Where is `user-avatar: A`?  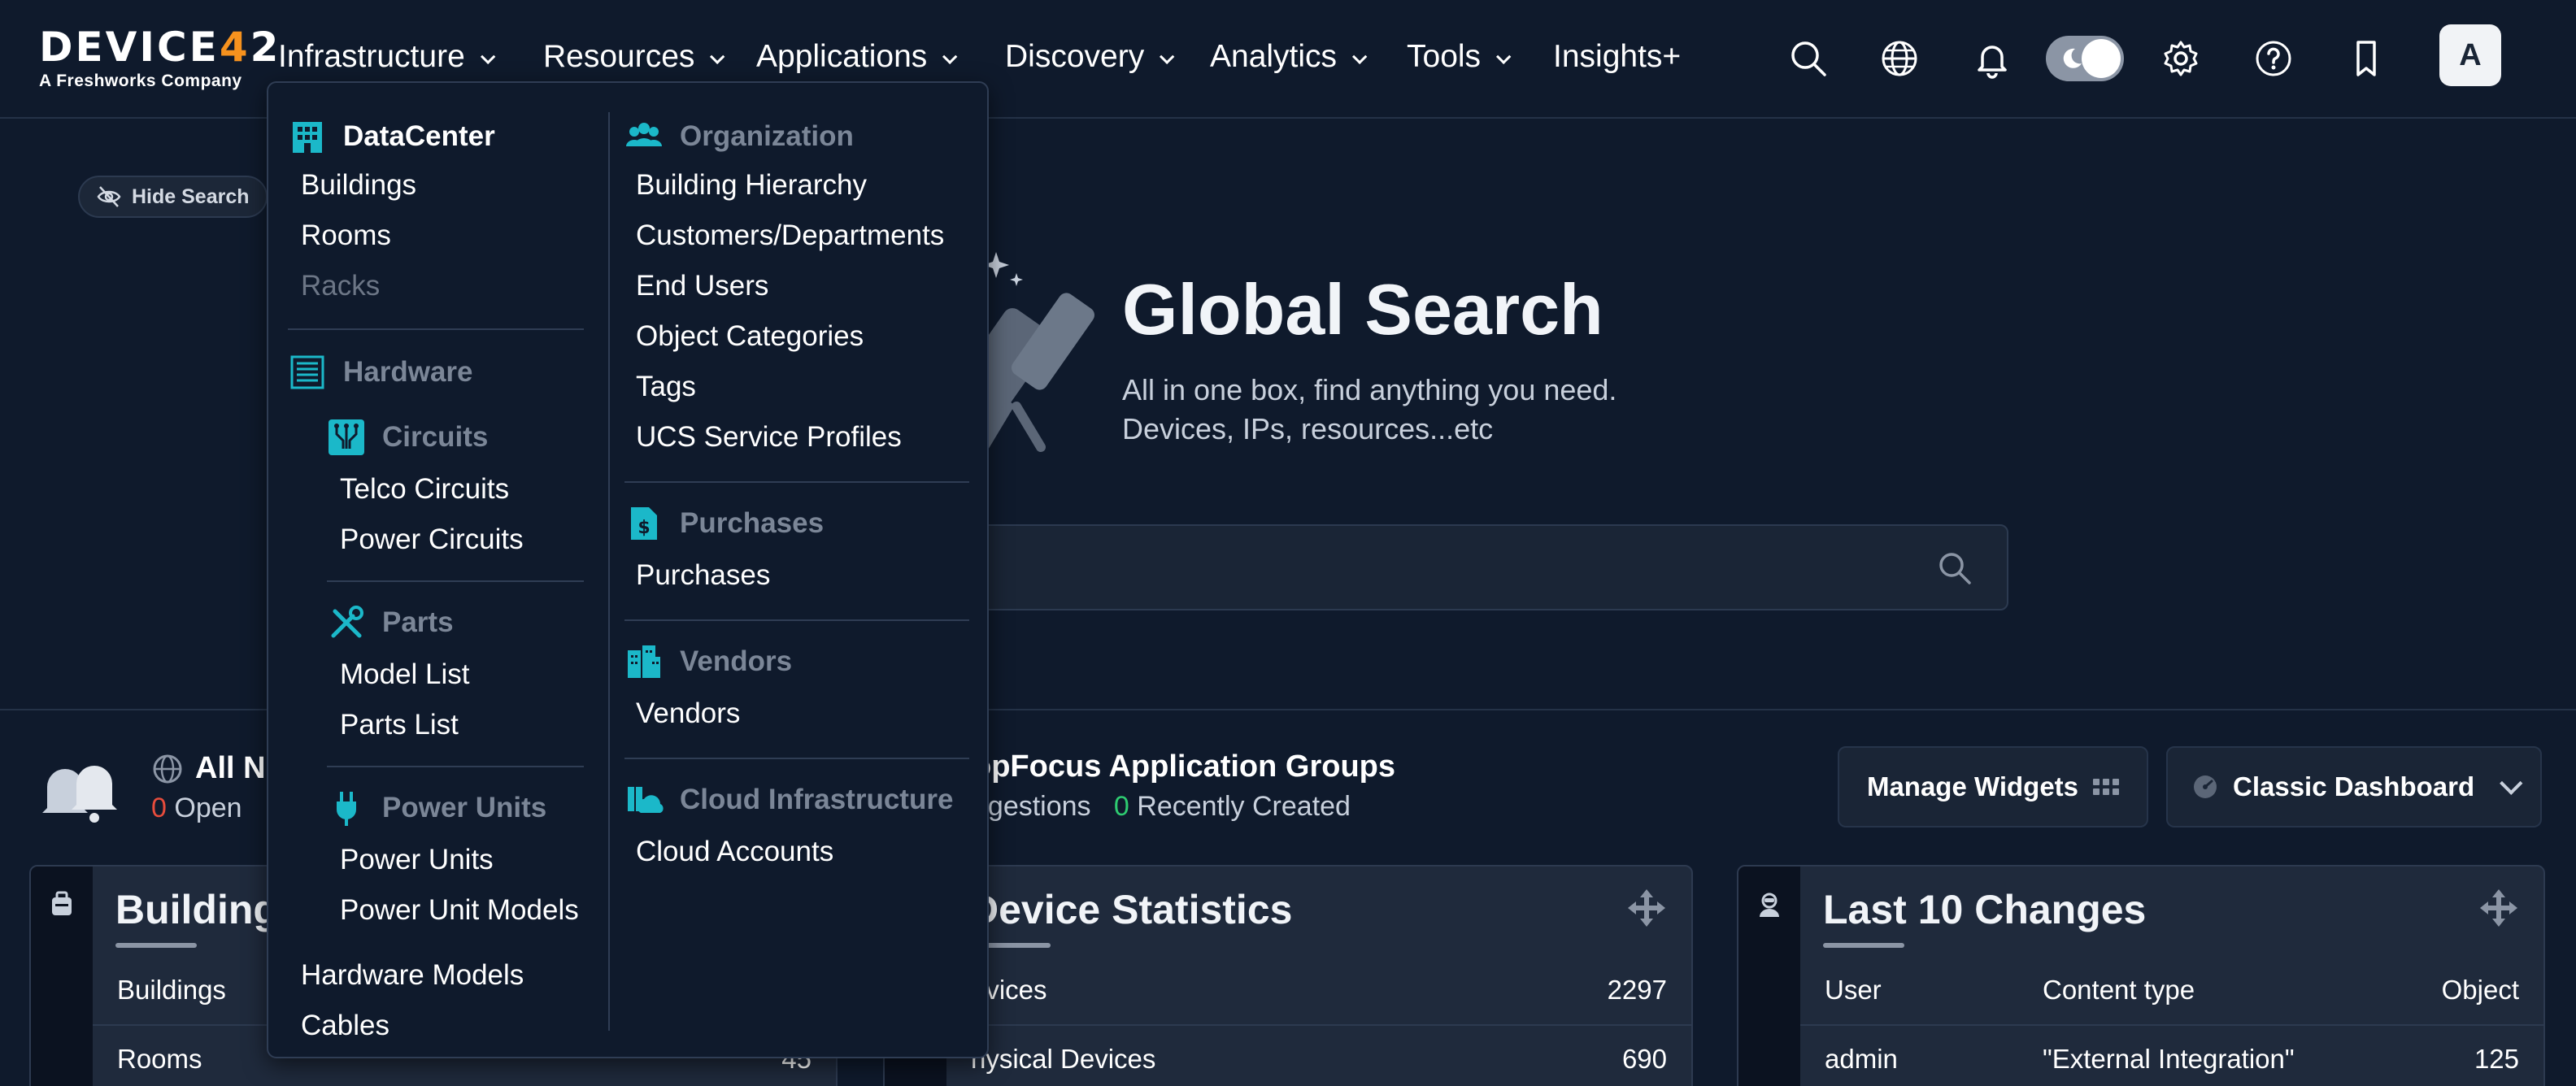 user-avatar: A is located at coordinates (2470, 55).